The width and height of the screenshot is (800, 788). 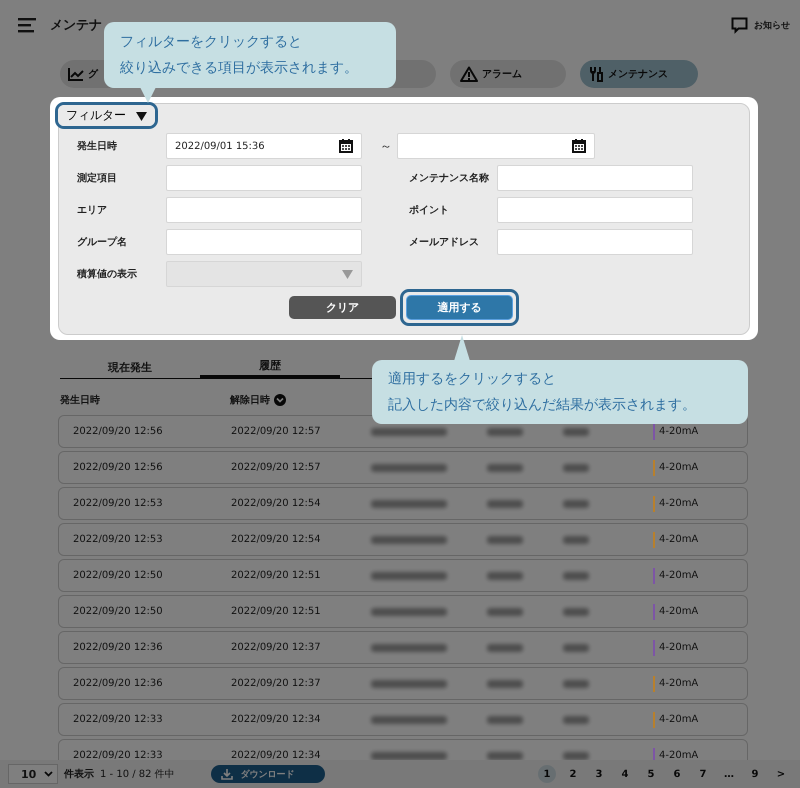 What do you see at coordinates (342, 307) in the screenshot?
I see `clear-button: クリア` at bounding box center [342, 307].